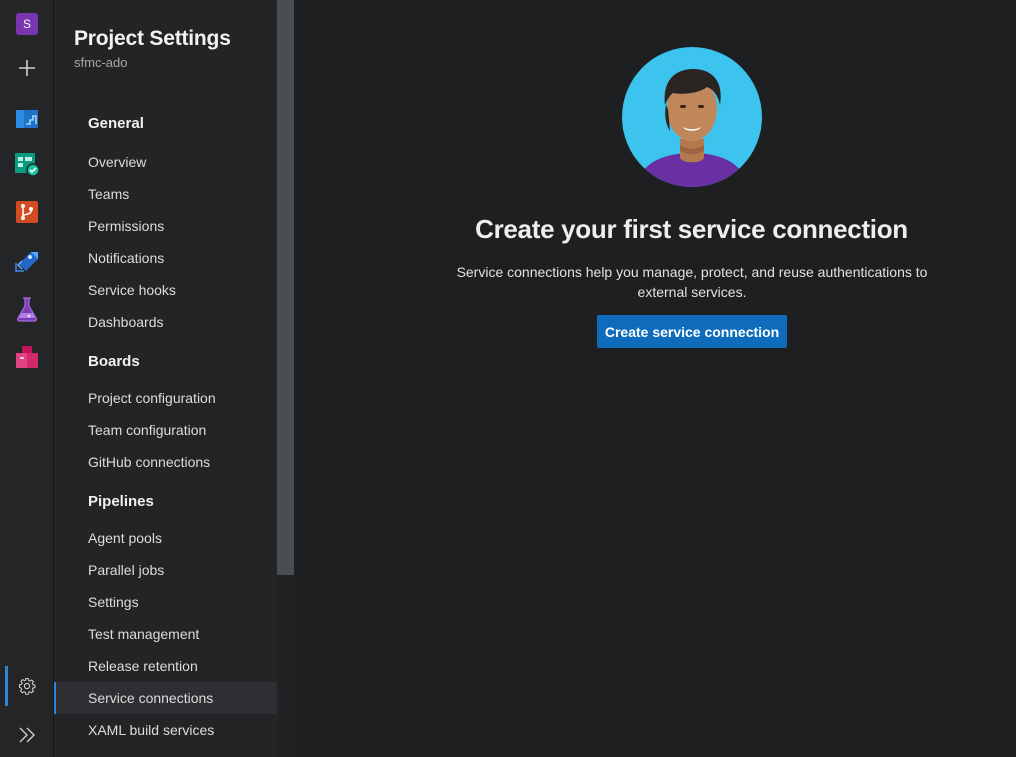  I want to click on organization-avatar: S, so click(27, 24).